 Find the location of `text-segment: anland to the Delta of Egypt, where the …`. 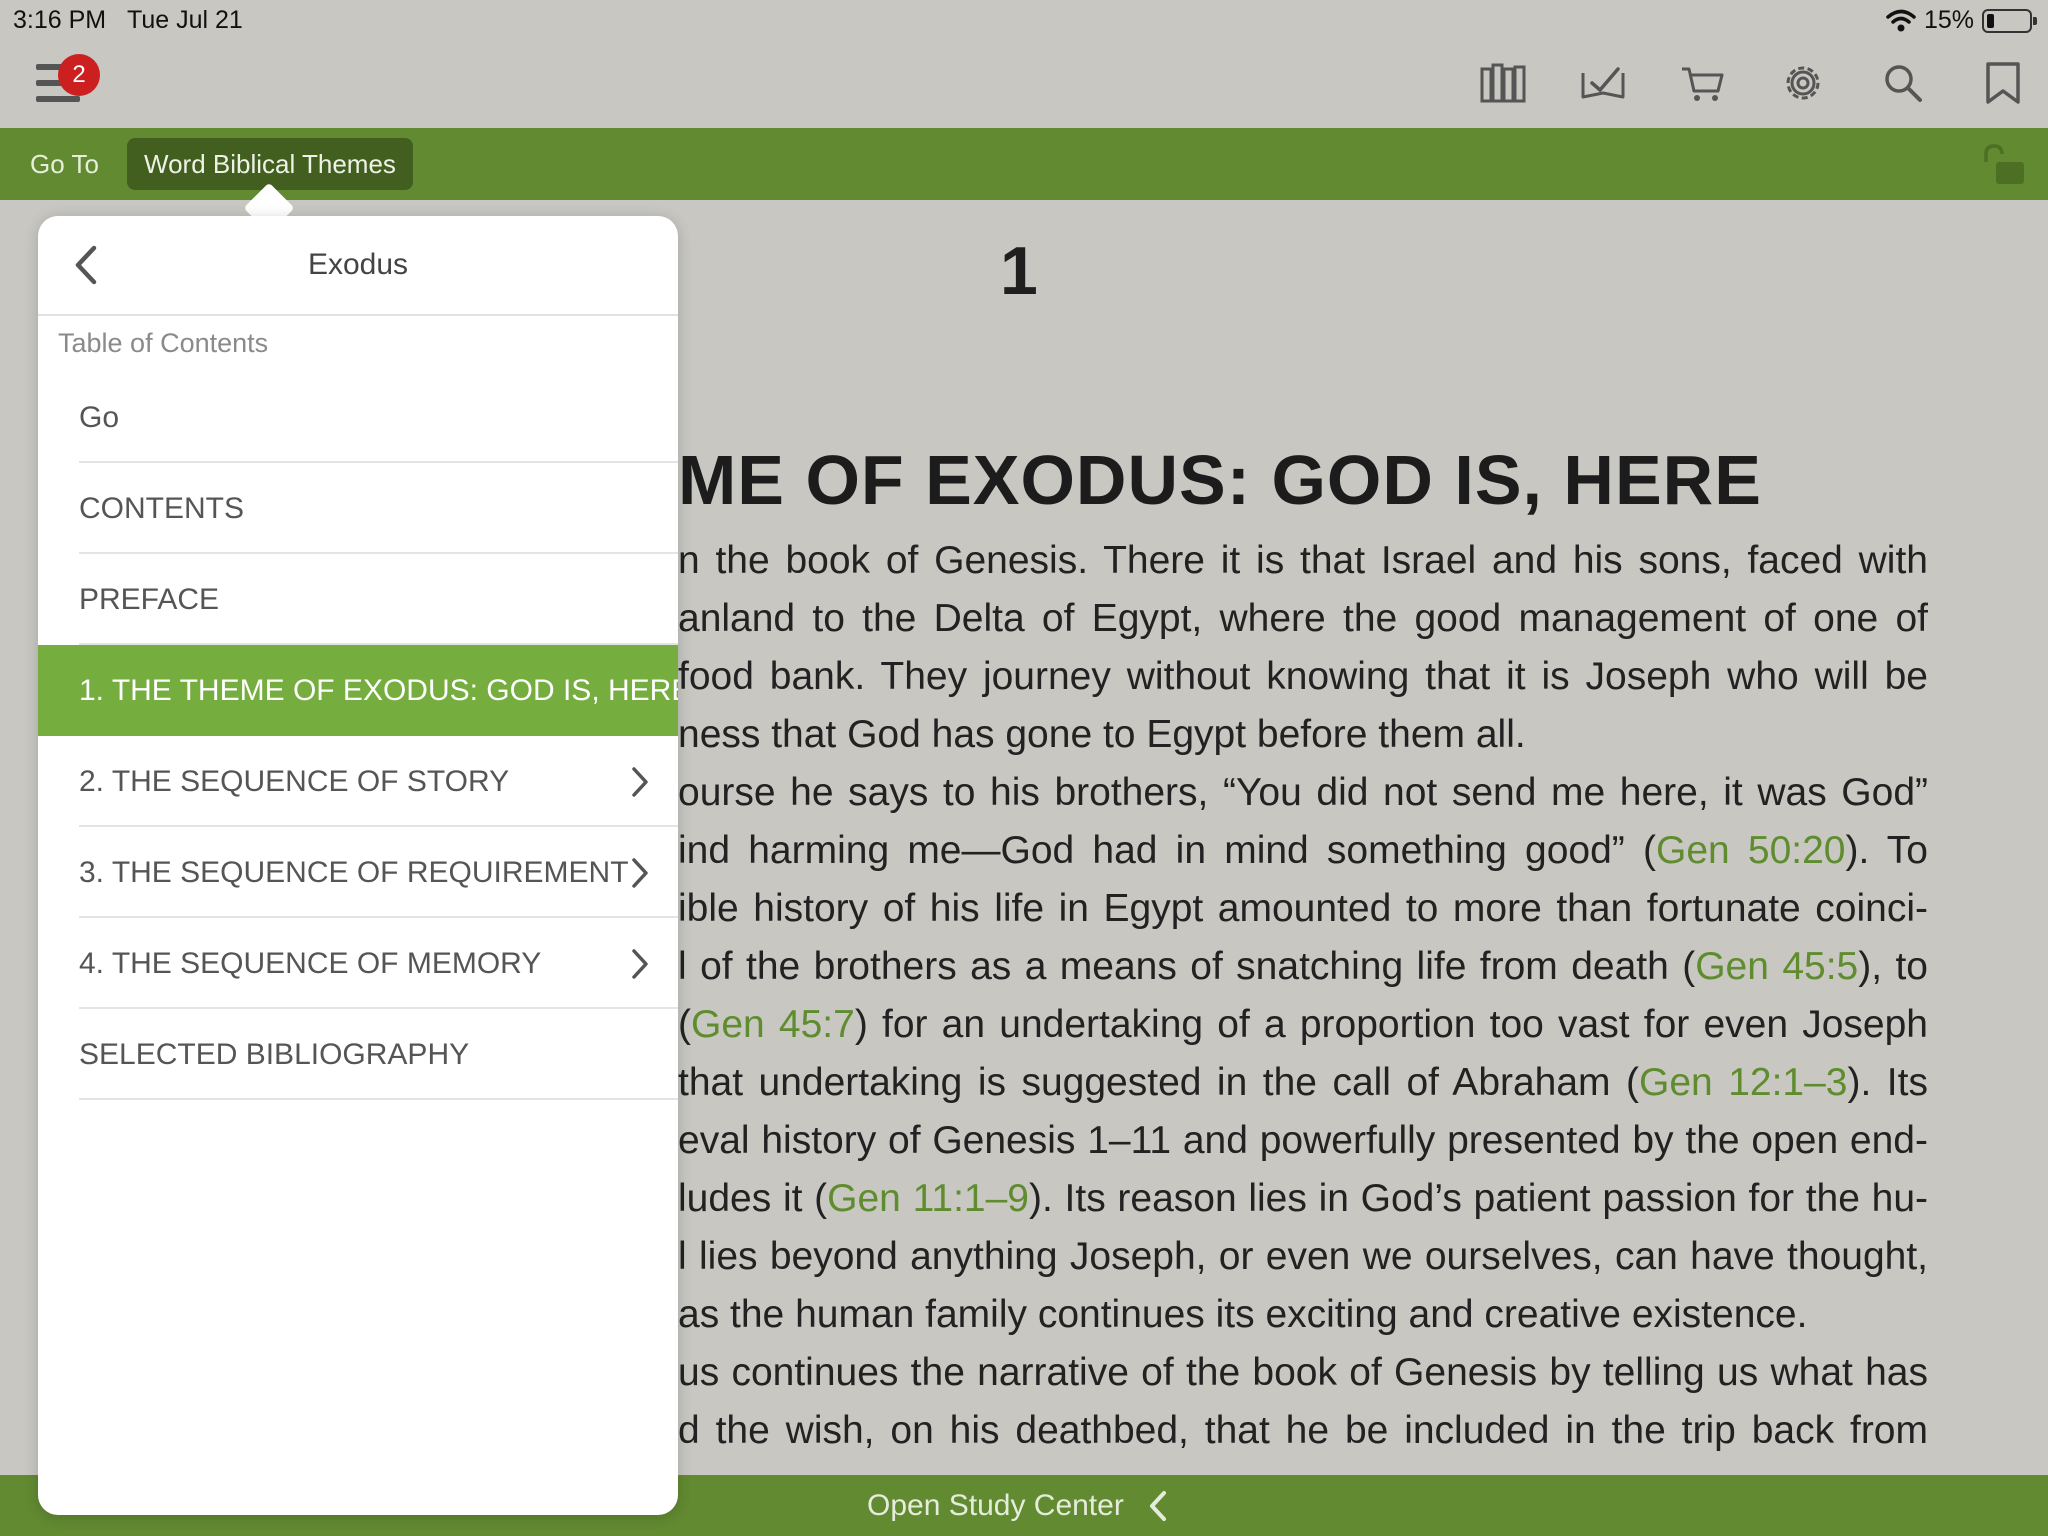

text-segment: anland to the Delta of Egypt, where the … is located at coordinates (1303, 618).